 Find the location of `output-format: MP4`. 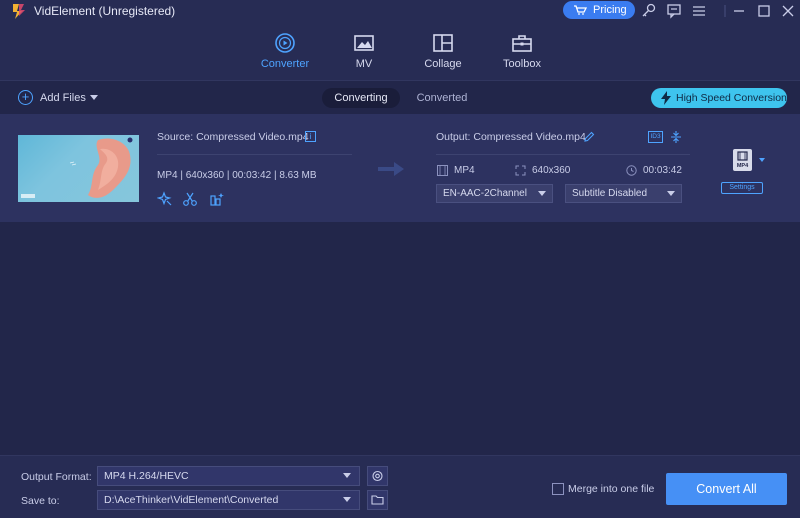

output-format: MP4 is located at coordinates (456, 170).